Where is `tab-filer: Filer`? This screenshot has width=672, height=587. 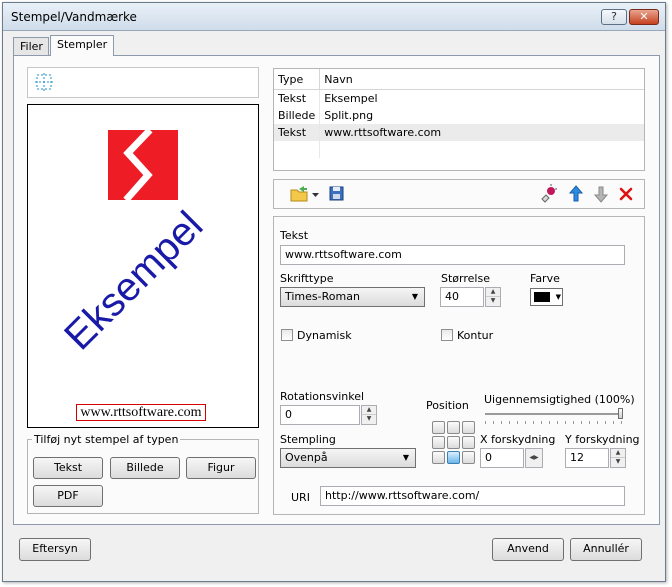
tab-filer: Filer is located at coordinates (31, 46).